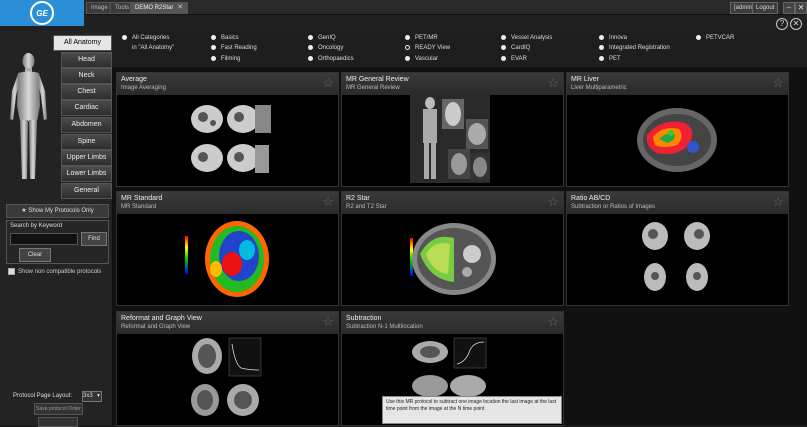 The height and width of the screenshot is (427, 807). Describe the element at coordinates (789, 8) in the screenshot. I see `minimize-icon: –` at that location.